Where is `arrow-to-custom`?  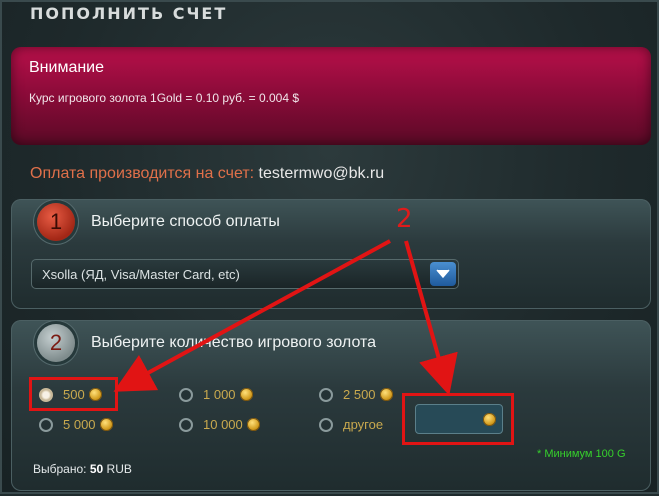
arrow-to-custom is located at coordinates (431, 318).